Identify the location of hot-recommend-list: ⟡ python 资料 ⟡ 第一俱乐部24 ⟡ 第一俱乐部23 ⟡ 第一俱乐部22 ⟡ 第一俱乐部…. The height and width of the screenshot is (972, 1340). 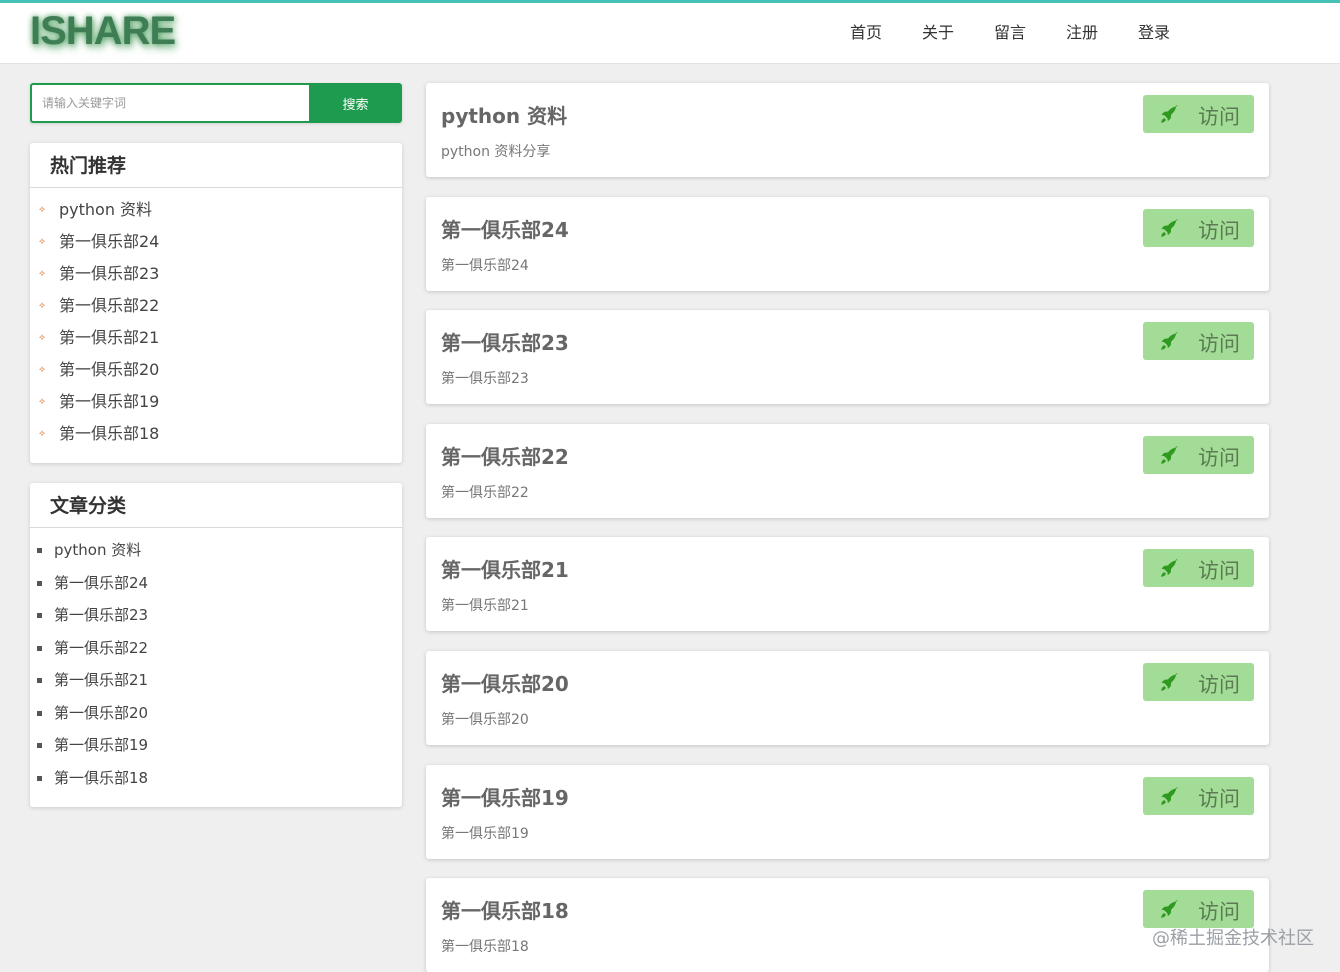
(216, 319).